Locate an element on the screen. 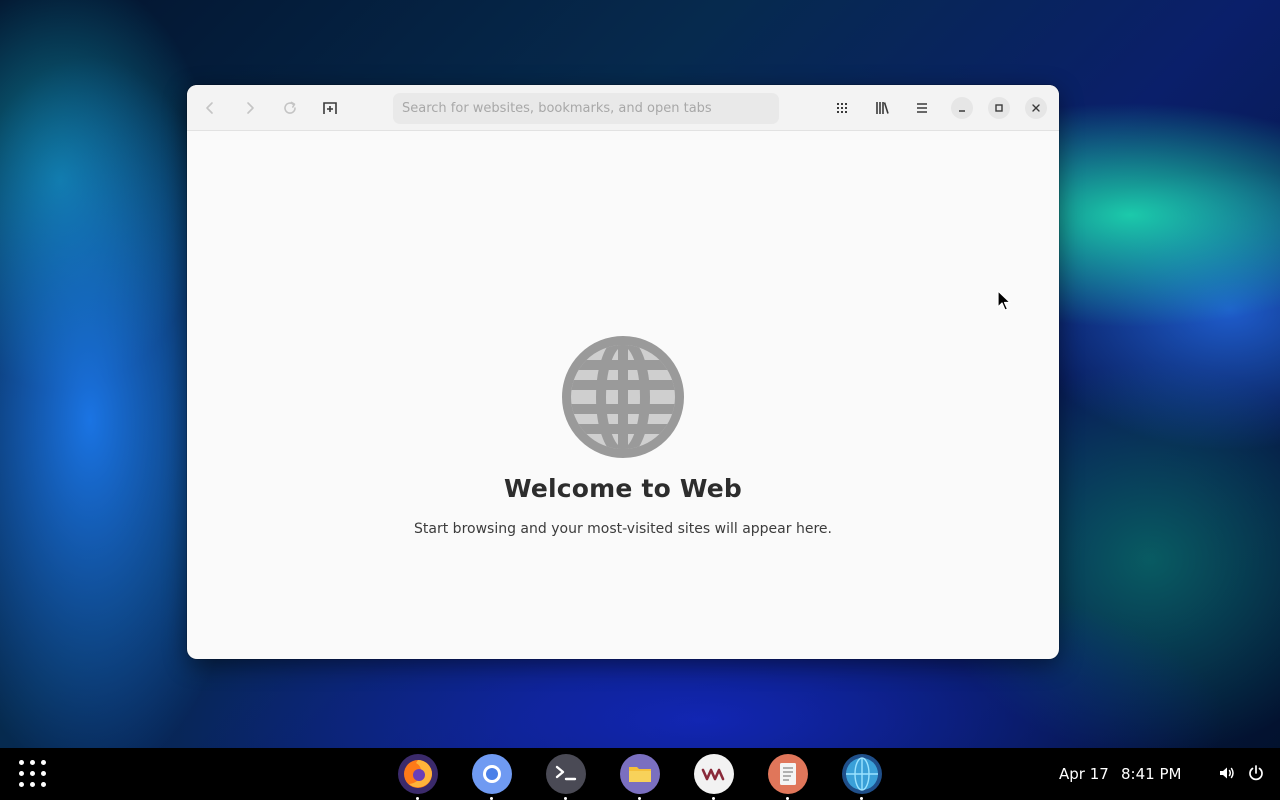 This screenshot has width=1280, height=800. dock-firefox is located at coordinates (418, 774).